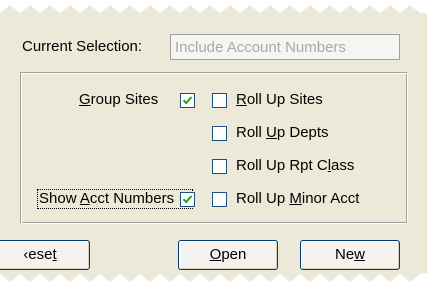 The image size is (435, 292). What do you see at coordinates (298, 198) in the screenshot?
I see `roll-up-minor-acct-label: Roll Up Minor Acct` at bounding box center [298, 198].